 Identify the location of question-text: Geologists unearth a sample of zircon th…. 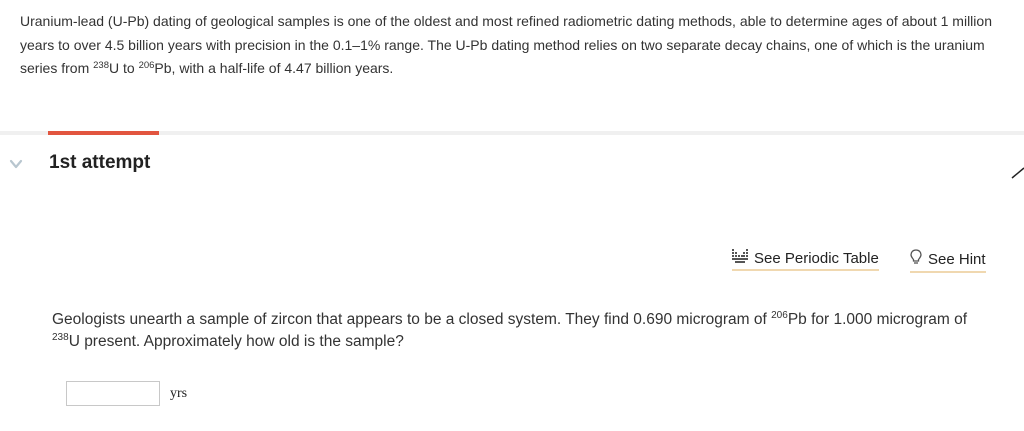
(512, 331).